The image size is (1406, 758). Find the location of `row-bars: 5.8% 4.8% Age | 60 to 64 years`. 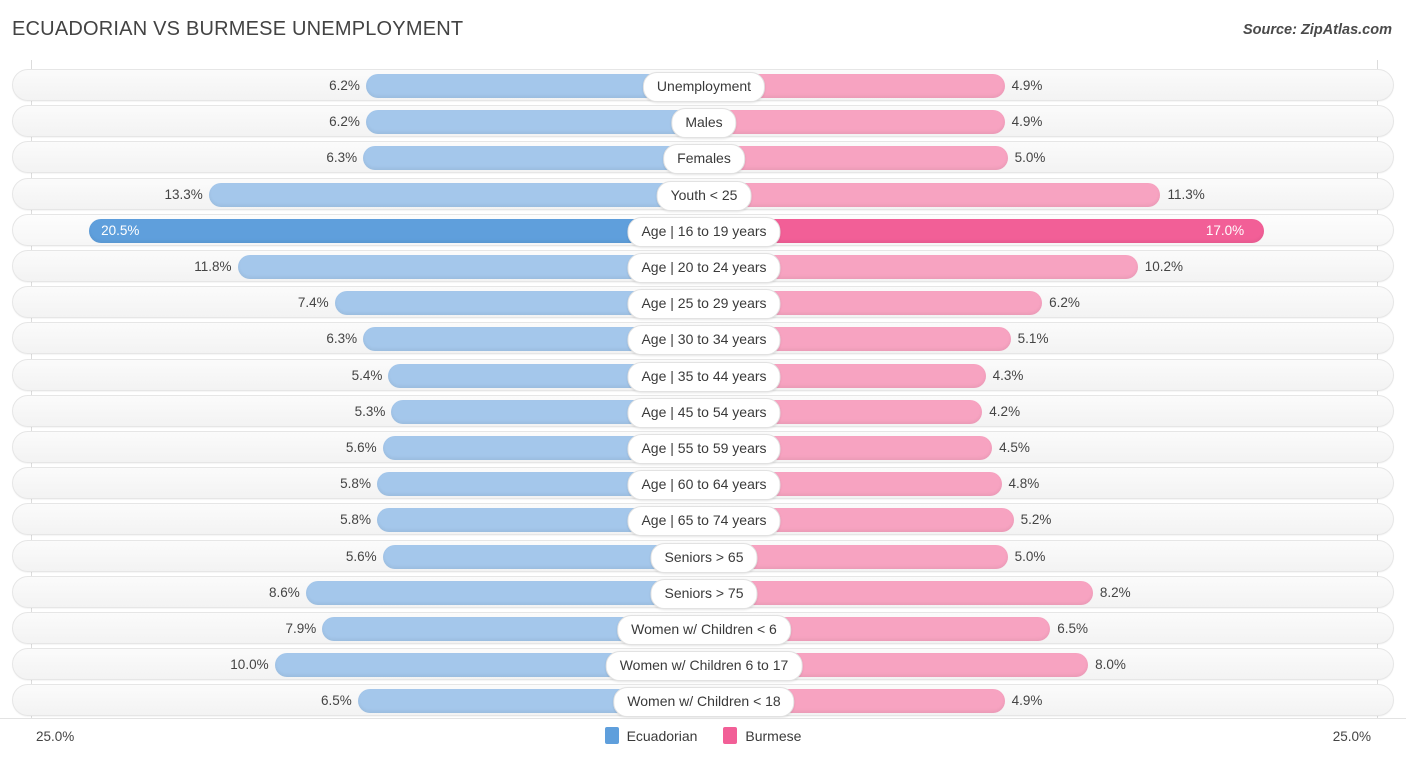

row-bars: 5.8% 4.8% Age | 60 to 64 years is located at coordinates (704, 484).